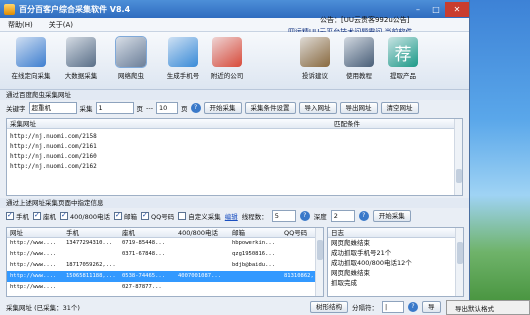  I want to click on maximize-button: □, so click(436, 9).